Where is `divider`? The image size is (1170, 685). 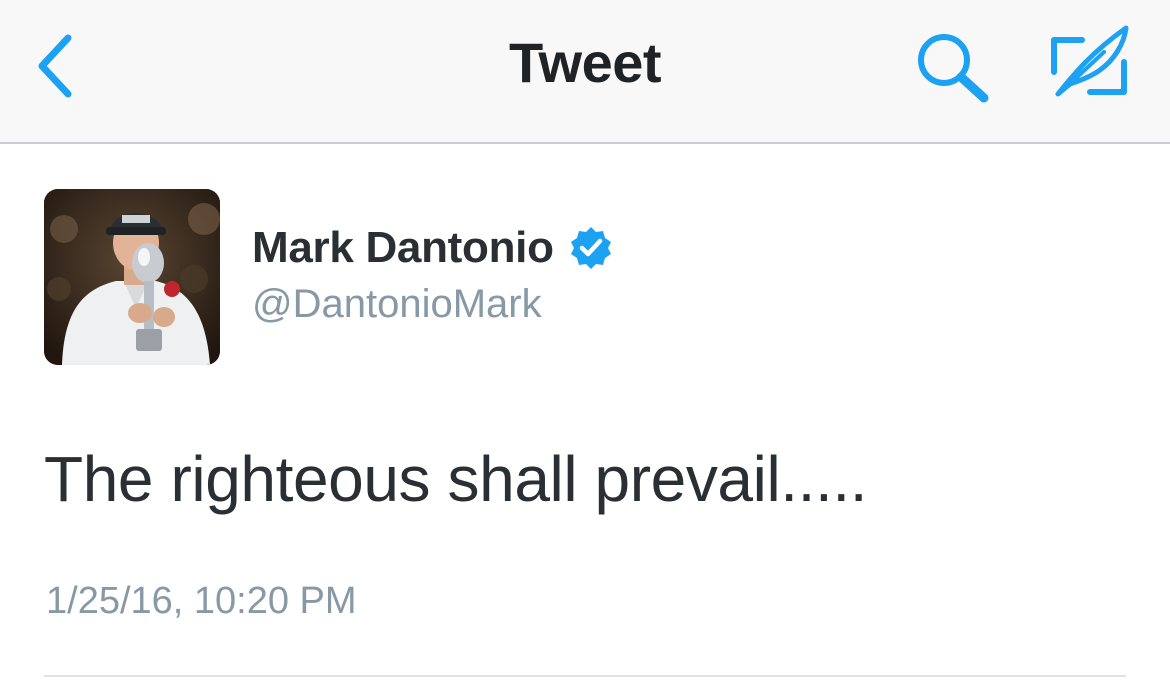
divider is located at coordinates (585, 676).